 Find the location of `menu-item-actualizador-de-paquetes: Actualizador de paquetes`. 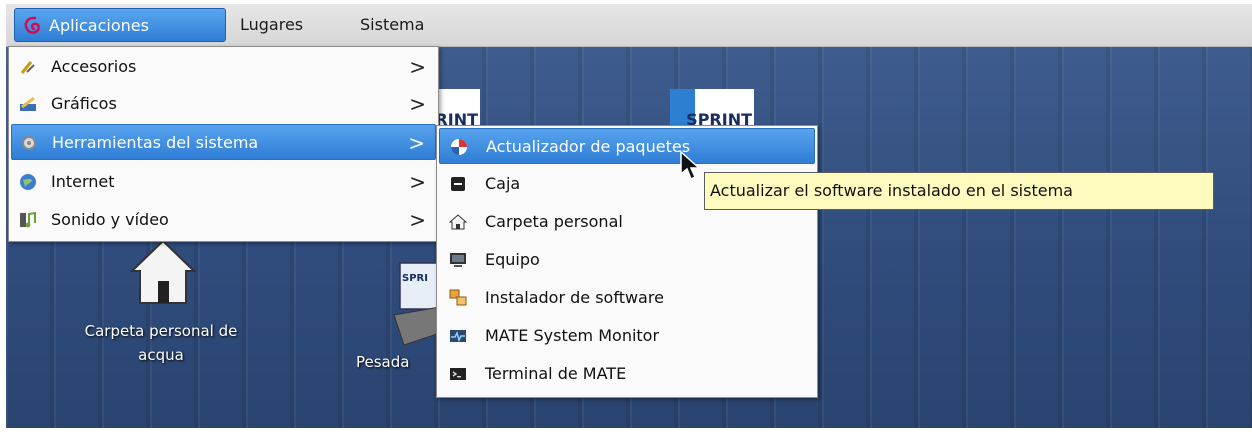

menu-item-actualizador-de-paquetes: Actualizador de paquetes is located at coordinates (627, 146).